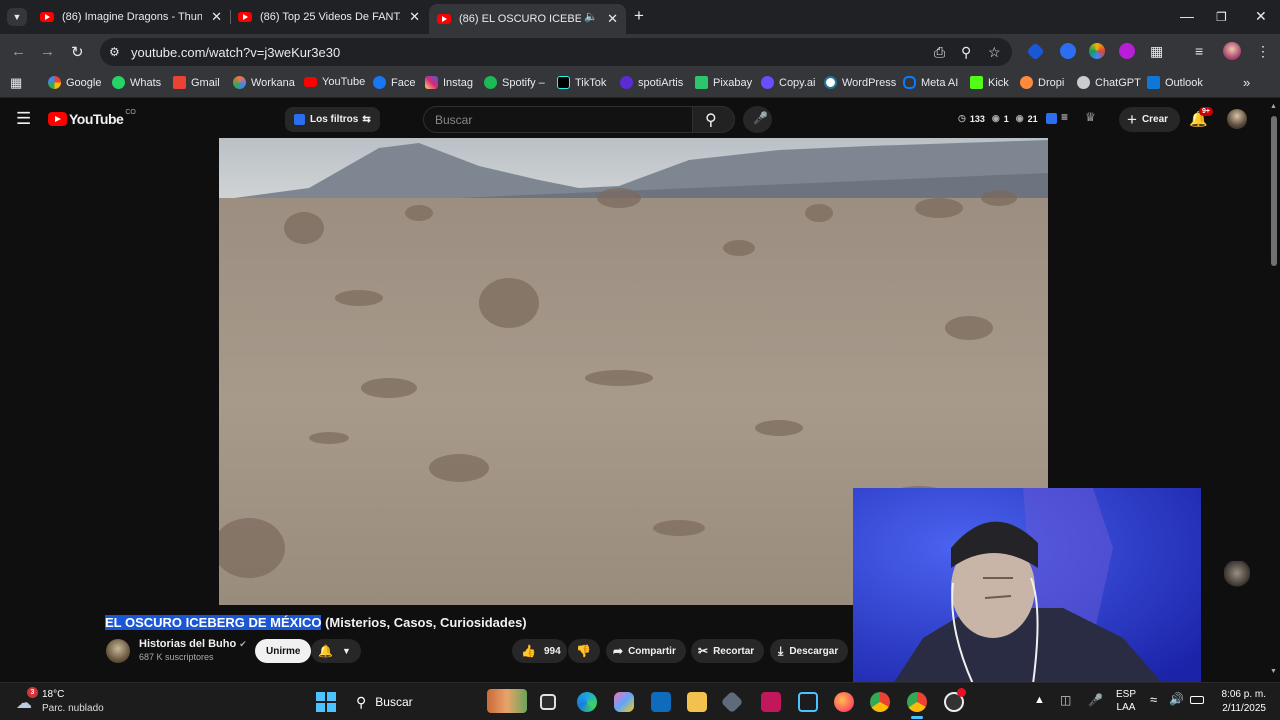  I want to click on clip-button: ✂ Recortar, so click(728, 651).